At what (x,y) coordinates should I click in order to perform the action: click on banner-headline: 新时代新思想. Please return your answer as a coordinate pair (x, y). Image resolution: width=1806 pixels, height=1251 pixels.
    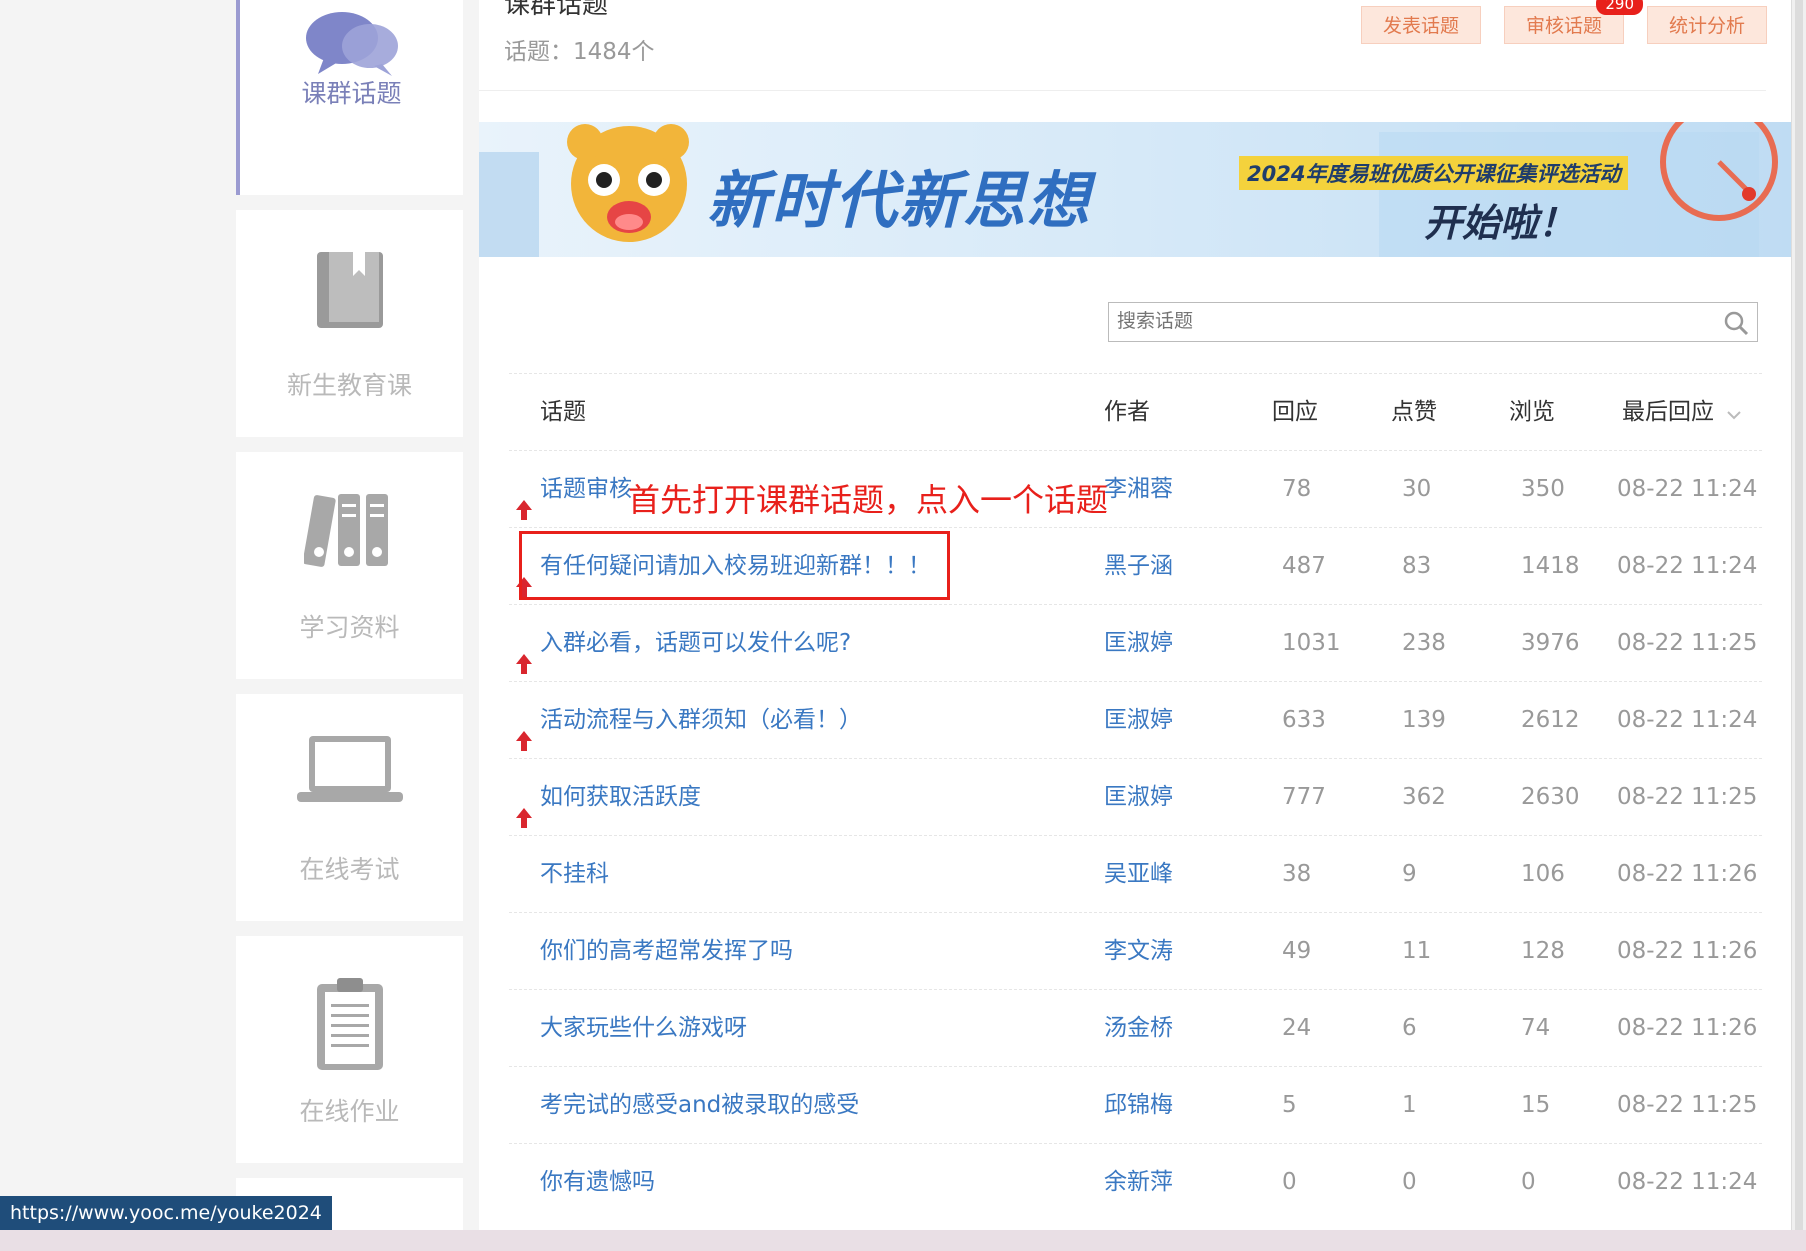
    Looking at the image, I should click on (899, 200).